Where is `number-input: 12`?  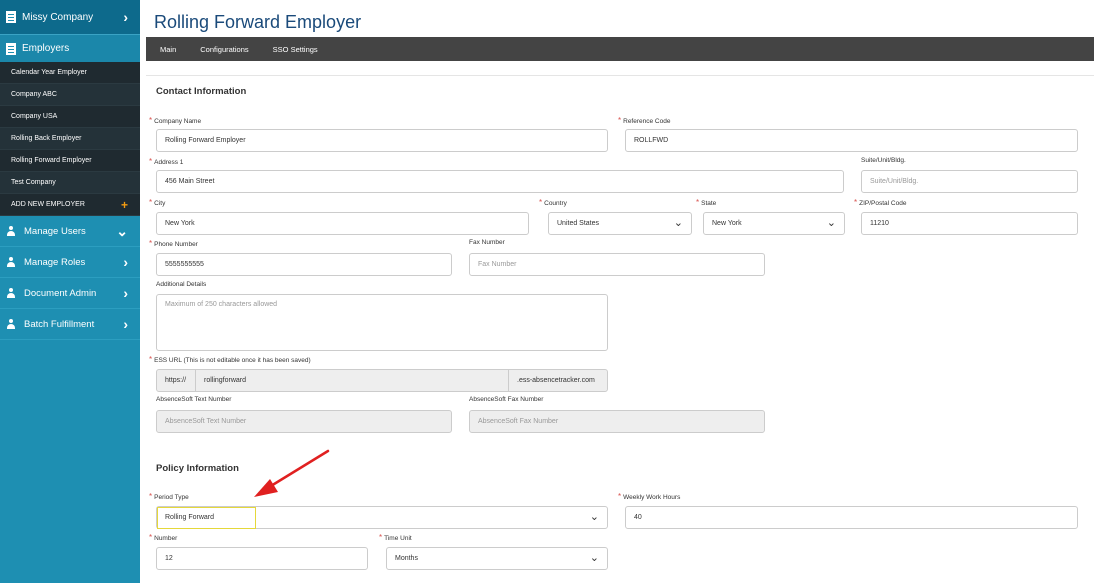 number-input: 12 is located at coordinates (262, 558).